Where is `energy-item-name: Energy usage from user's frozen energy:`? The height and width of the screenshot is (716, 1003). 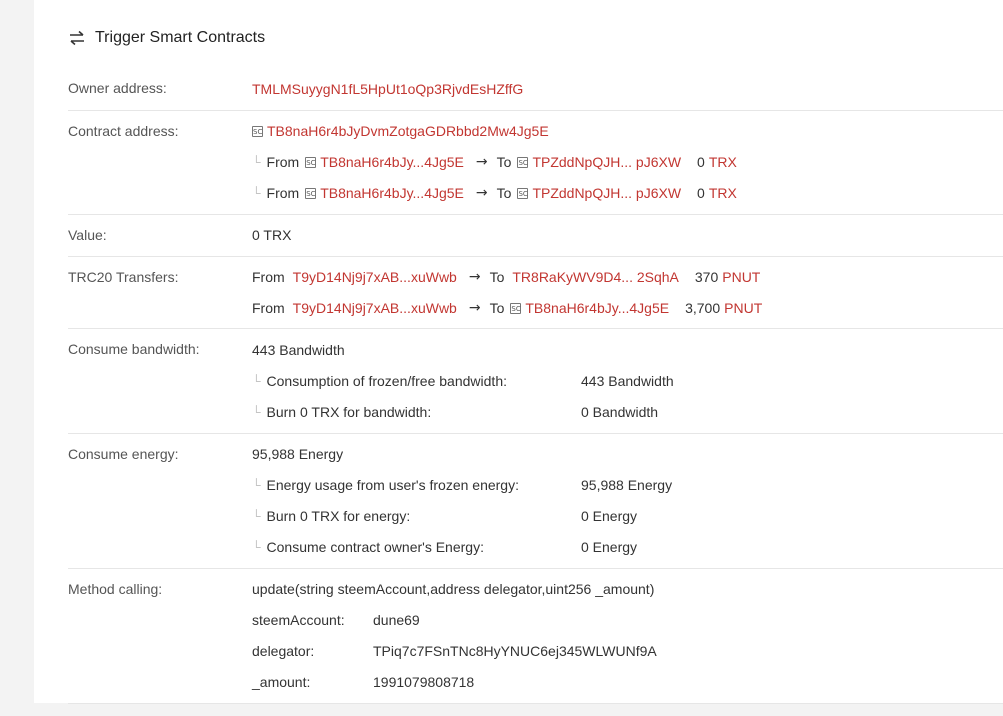 energy-item-name: Energy usage from user's frozen energy: is located at coordinates (392, 485).